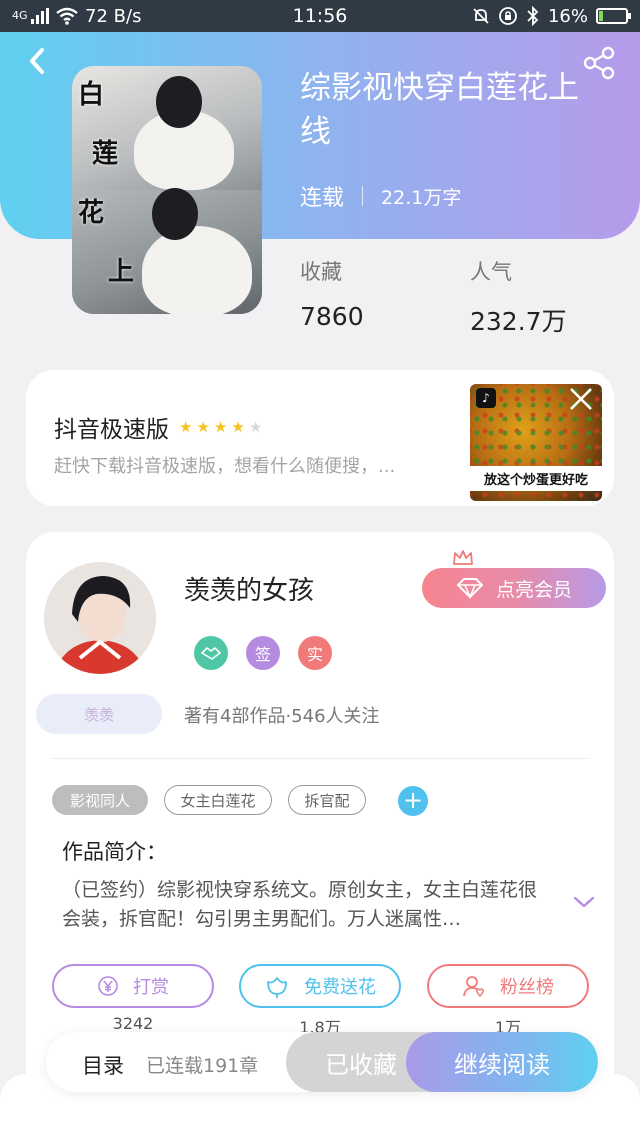 The width and height of the screenshot is (640, 1138). I want to click on author-name: 羡羡的女孩, so click(249, 588).